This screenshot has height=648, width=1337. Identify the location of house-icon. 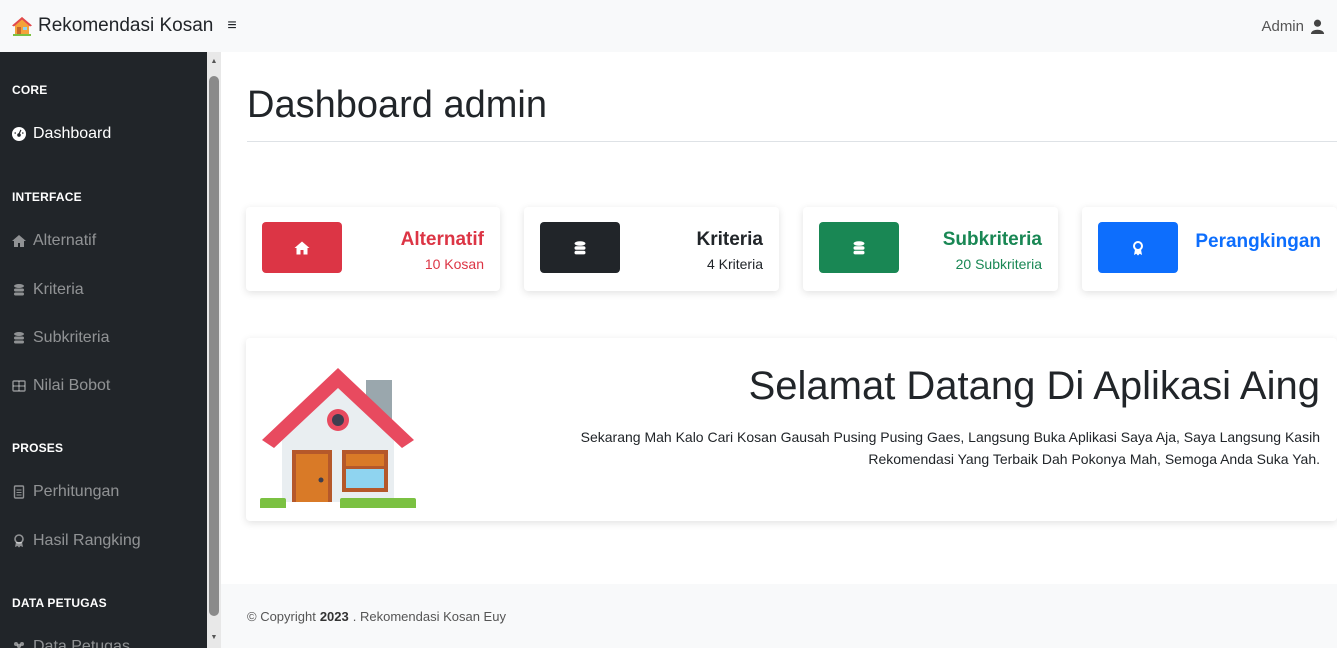
(22, 26).